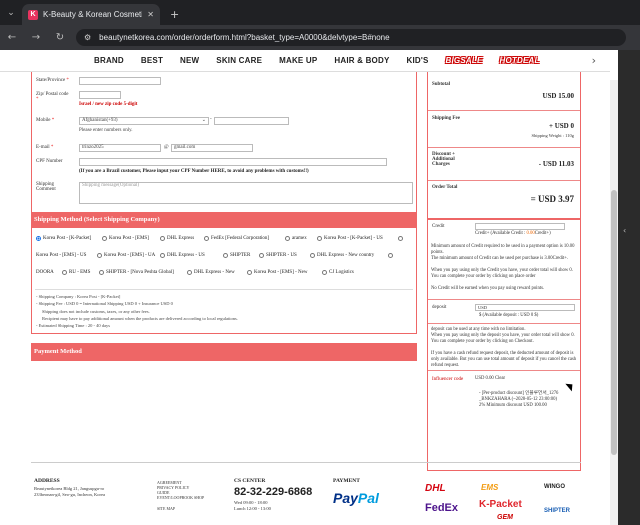 The image size is (640, 525). I want to click on kpacket-logo: K-Packet, so click(500, 504).